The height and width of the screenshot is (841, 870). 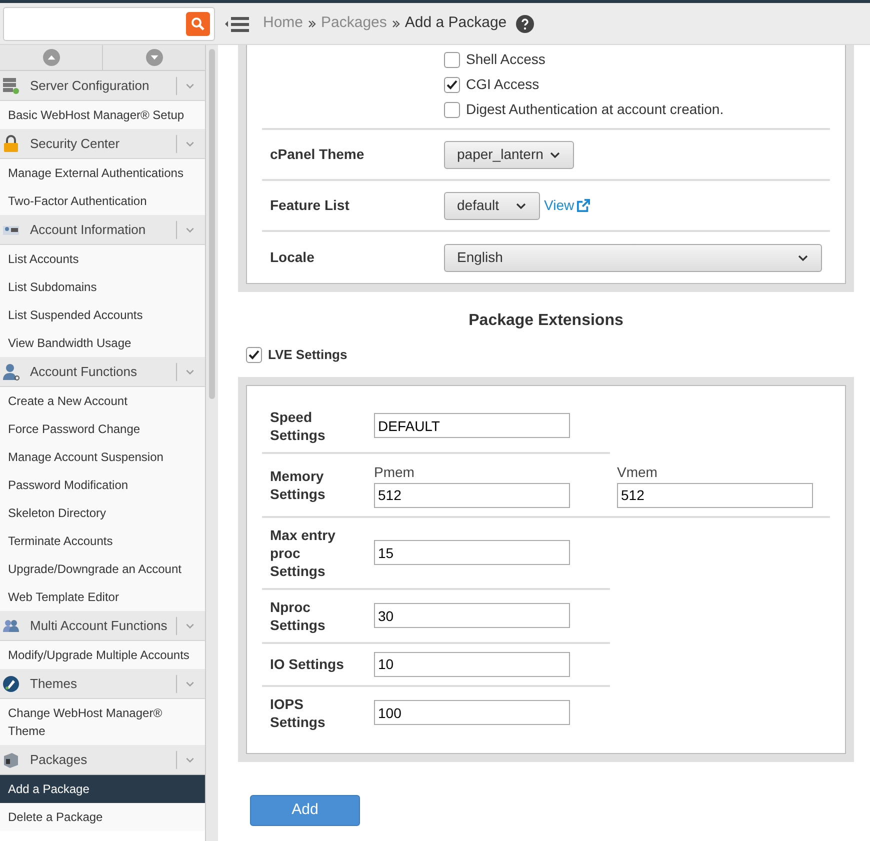 What do you see at coordinates (99, 625) in the screenshot?
I see `section-title: Multi Account Functions` at bounding box center [99, 625].